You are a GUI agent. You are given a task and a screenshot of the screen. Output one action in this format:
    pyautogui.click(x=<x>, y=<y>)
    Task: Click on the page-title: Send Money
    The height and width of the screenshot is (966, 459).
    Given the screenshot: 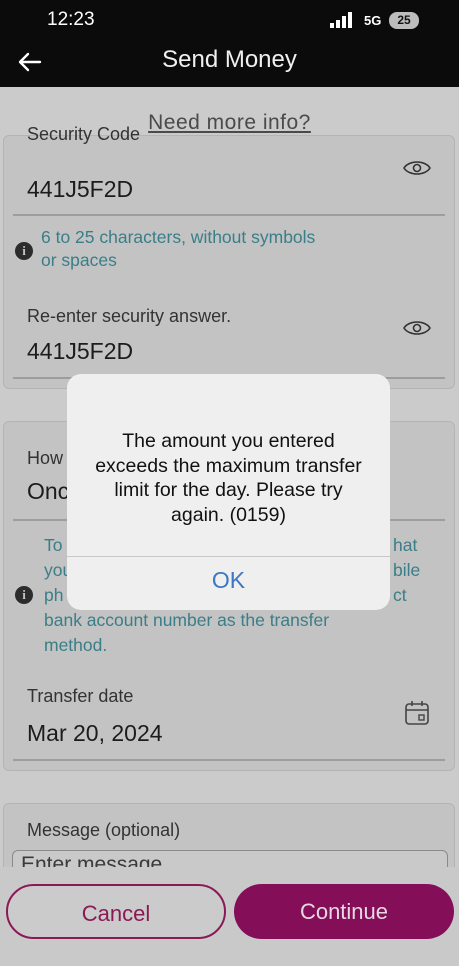 What is the action you would take?
    pyautogui.click(x=229, y=59)
    